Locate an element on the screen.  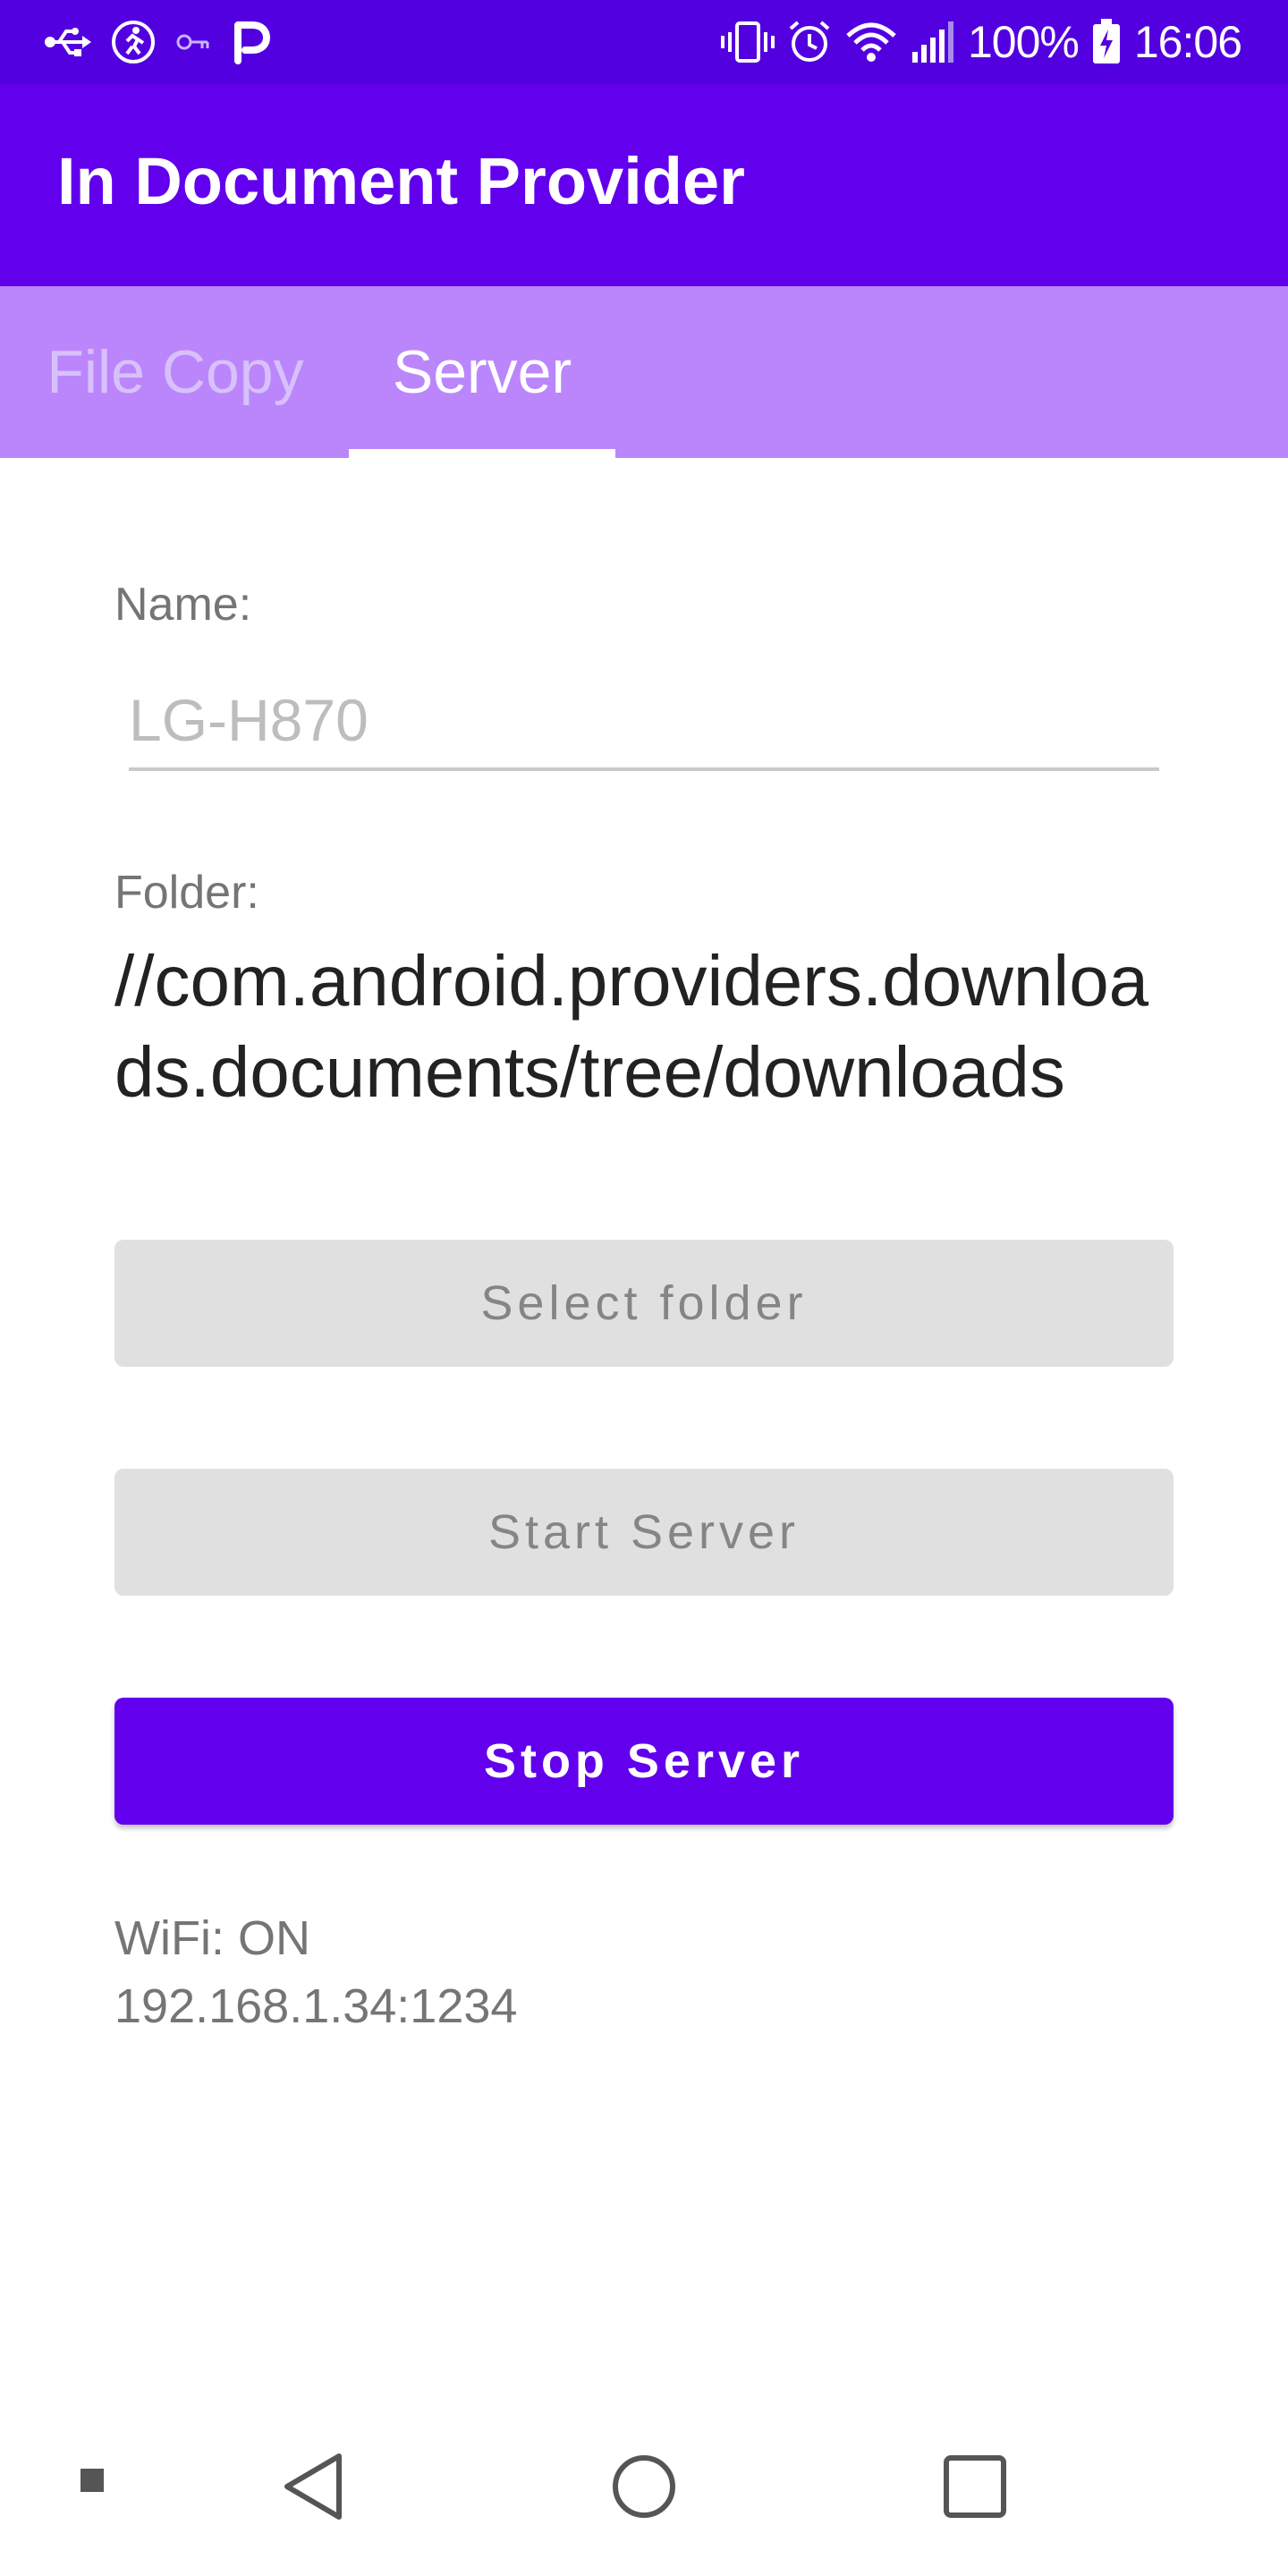
navigation-bar is located at coordinates (644, 2486).